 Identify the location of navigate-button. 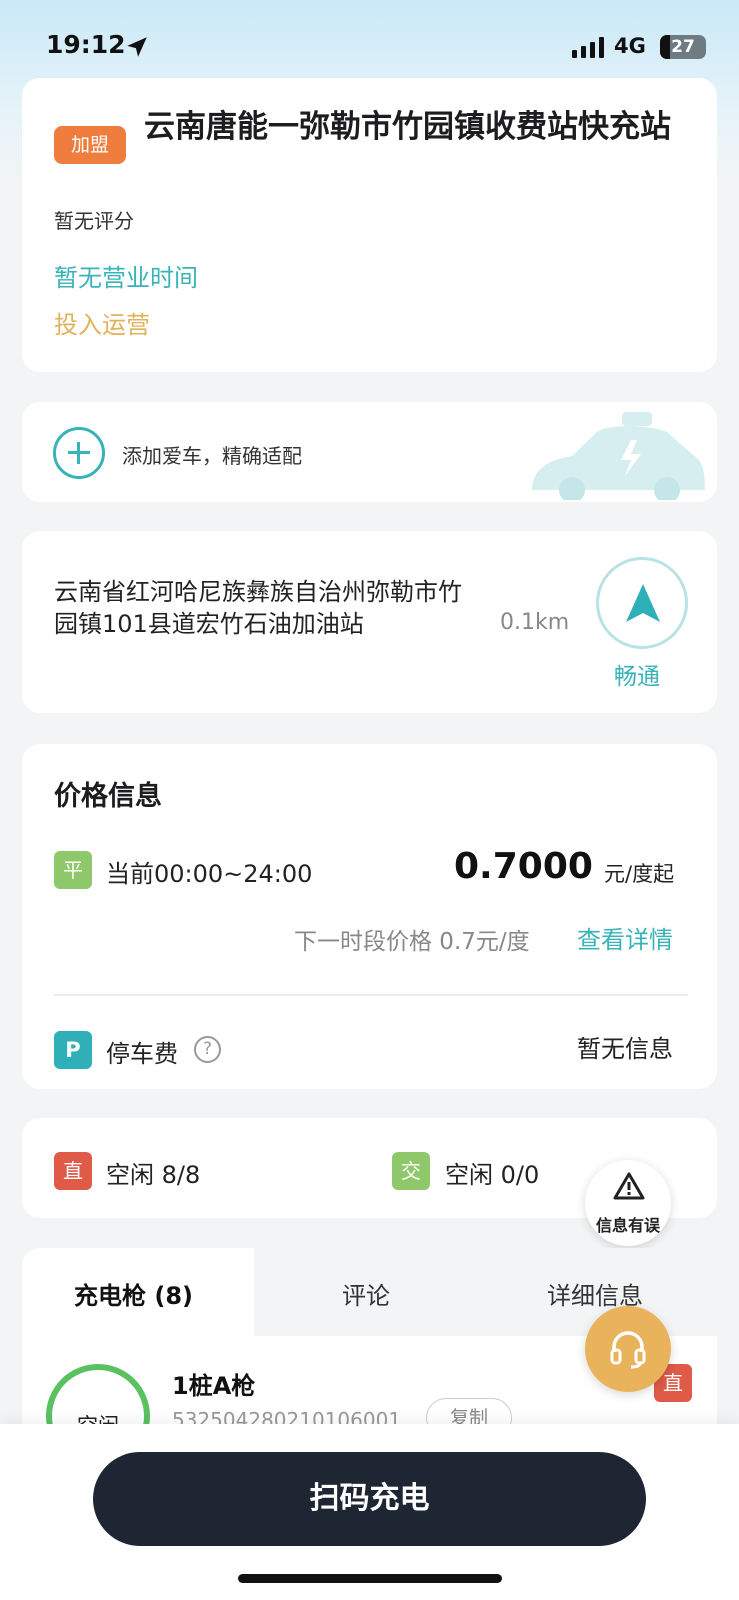
(642, 603).